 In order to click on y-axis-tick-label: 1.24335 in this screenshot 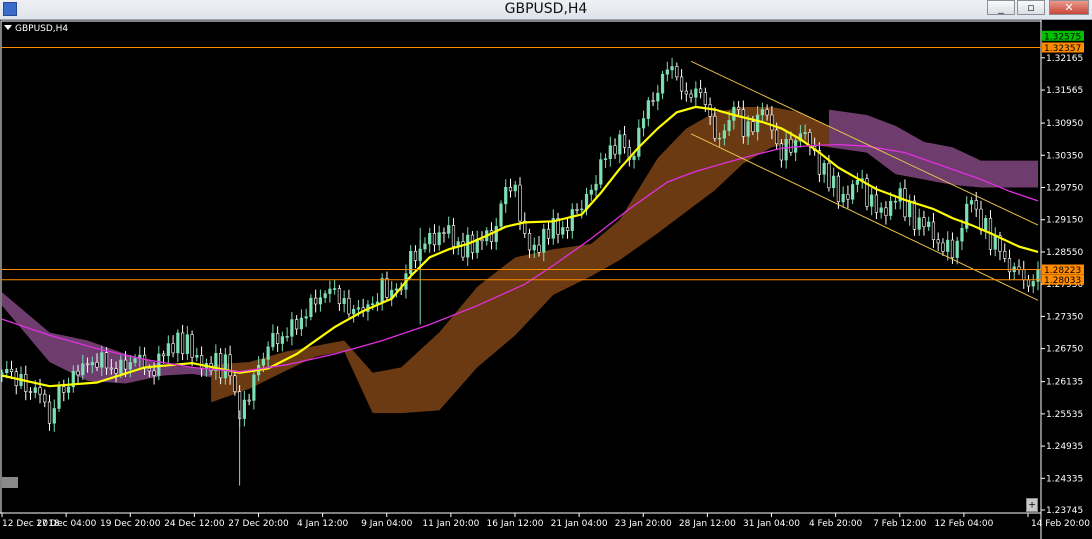, I will do `click(1064, 479)`.